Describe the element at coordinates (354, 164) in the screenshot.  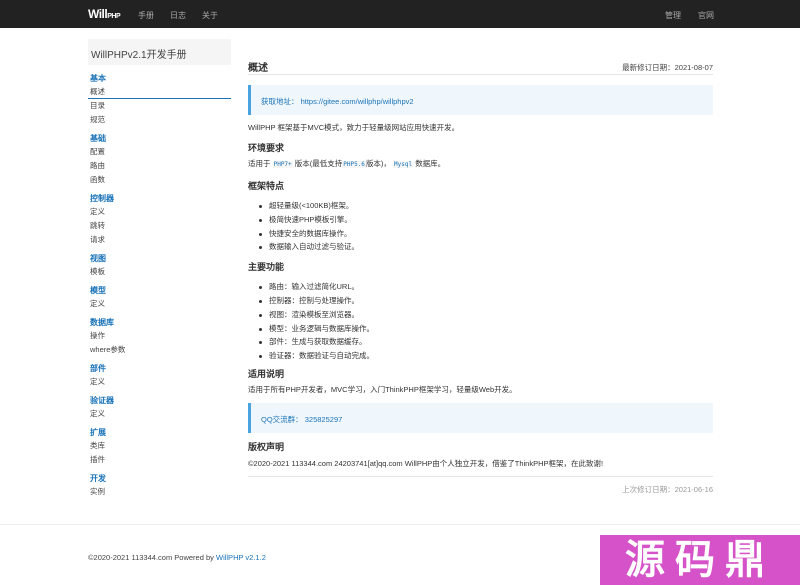
I see `code-php56: PHP5.6` at that location.